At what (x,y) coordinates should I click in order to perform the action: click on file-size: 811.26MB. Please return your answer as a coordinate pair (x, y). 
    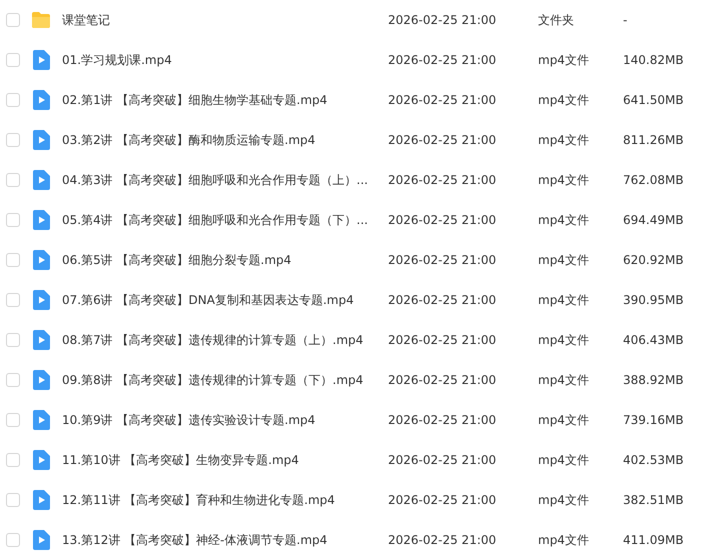
    Looking at the image, I should click on (653, 140).